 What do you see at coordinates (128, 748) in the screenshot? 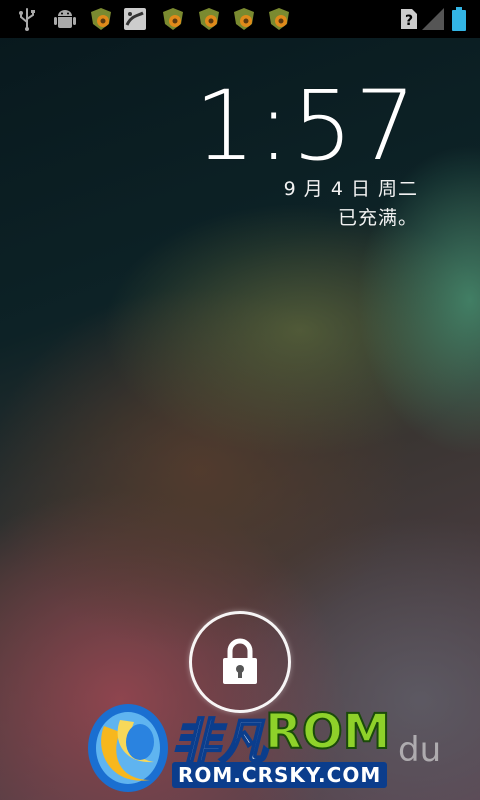
I see `watermark-logo-icon` at bounding box center [128, 748].